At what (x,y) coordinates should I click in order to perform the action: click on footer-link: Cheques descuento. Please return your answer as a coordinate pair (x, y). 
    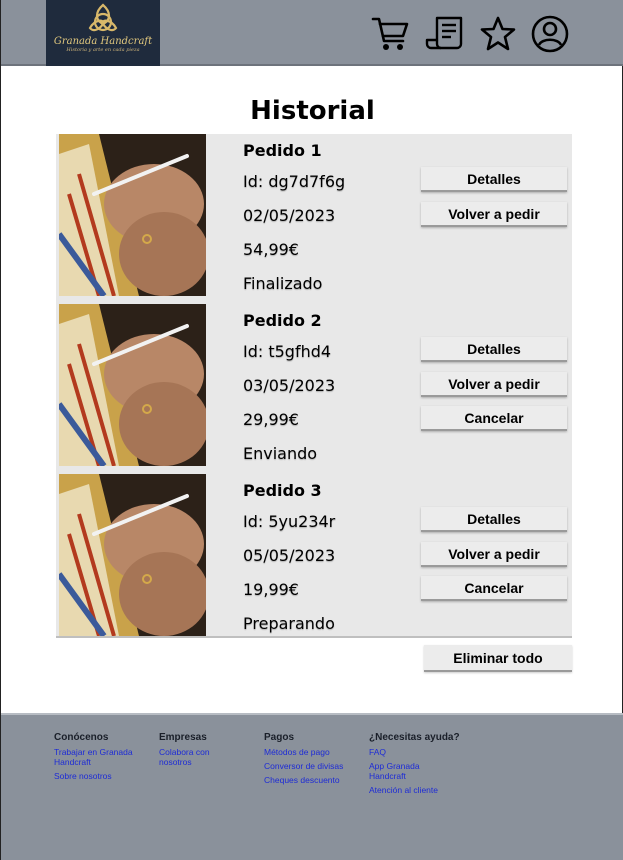
    Looking at the image, I should click on (314, 780).